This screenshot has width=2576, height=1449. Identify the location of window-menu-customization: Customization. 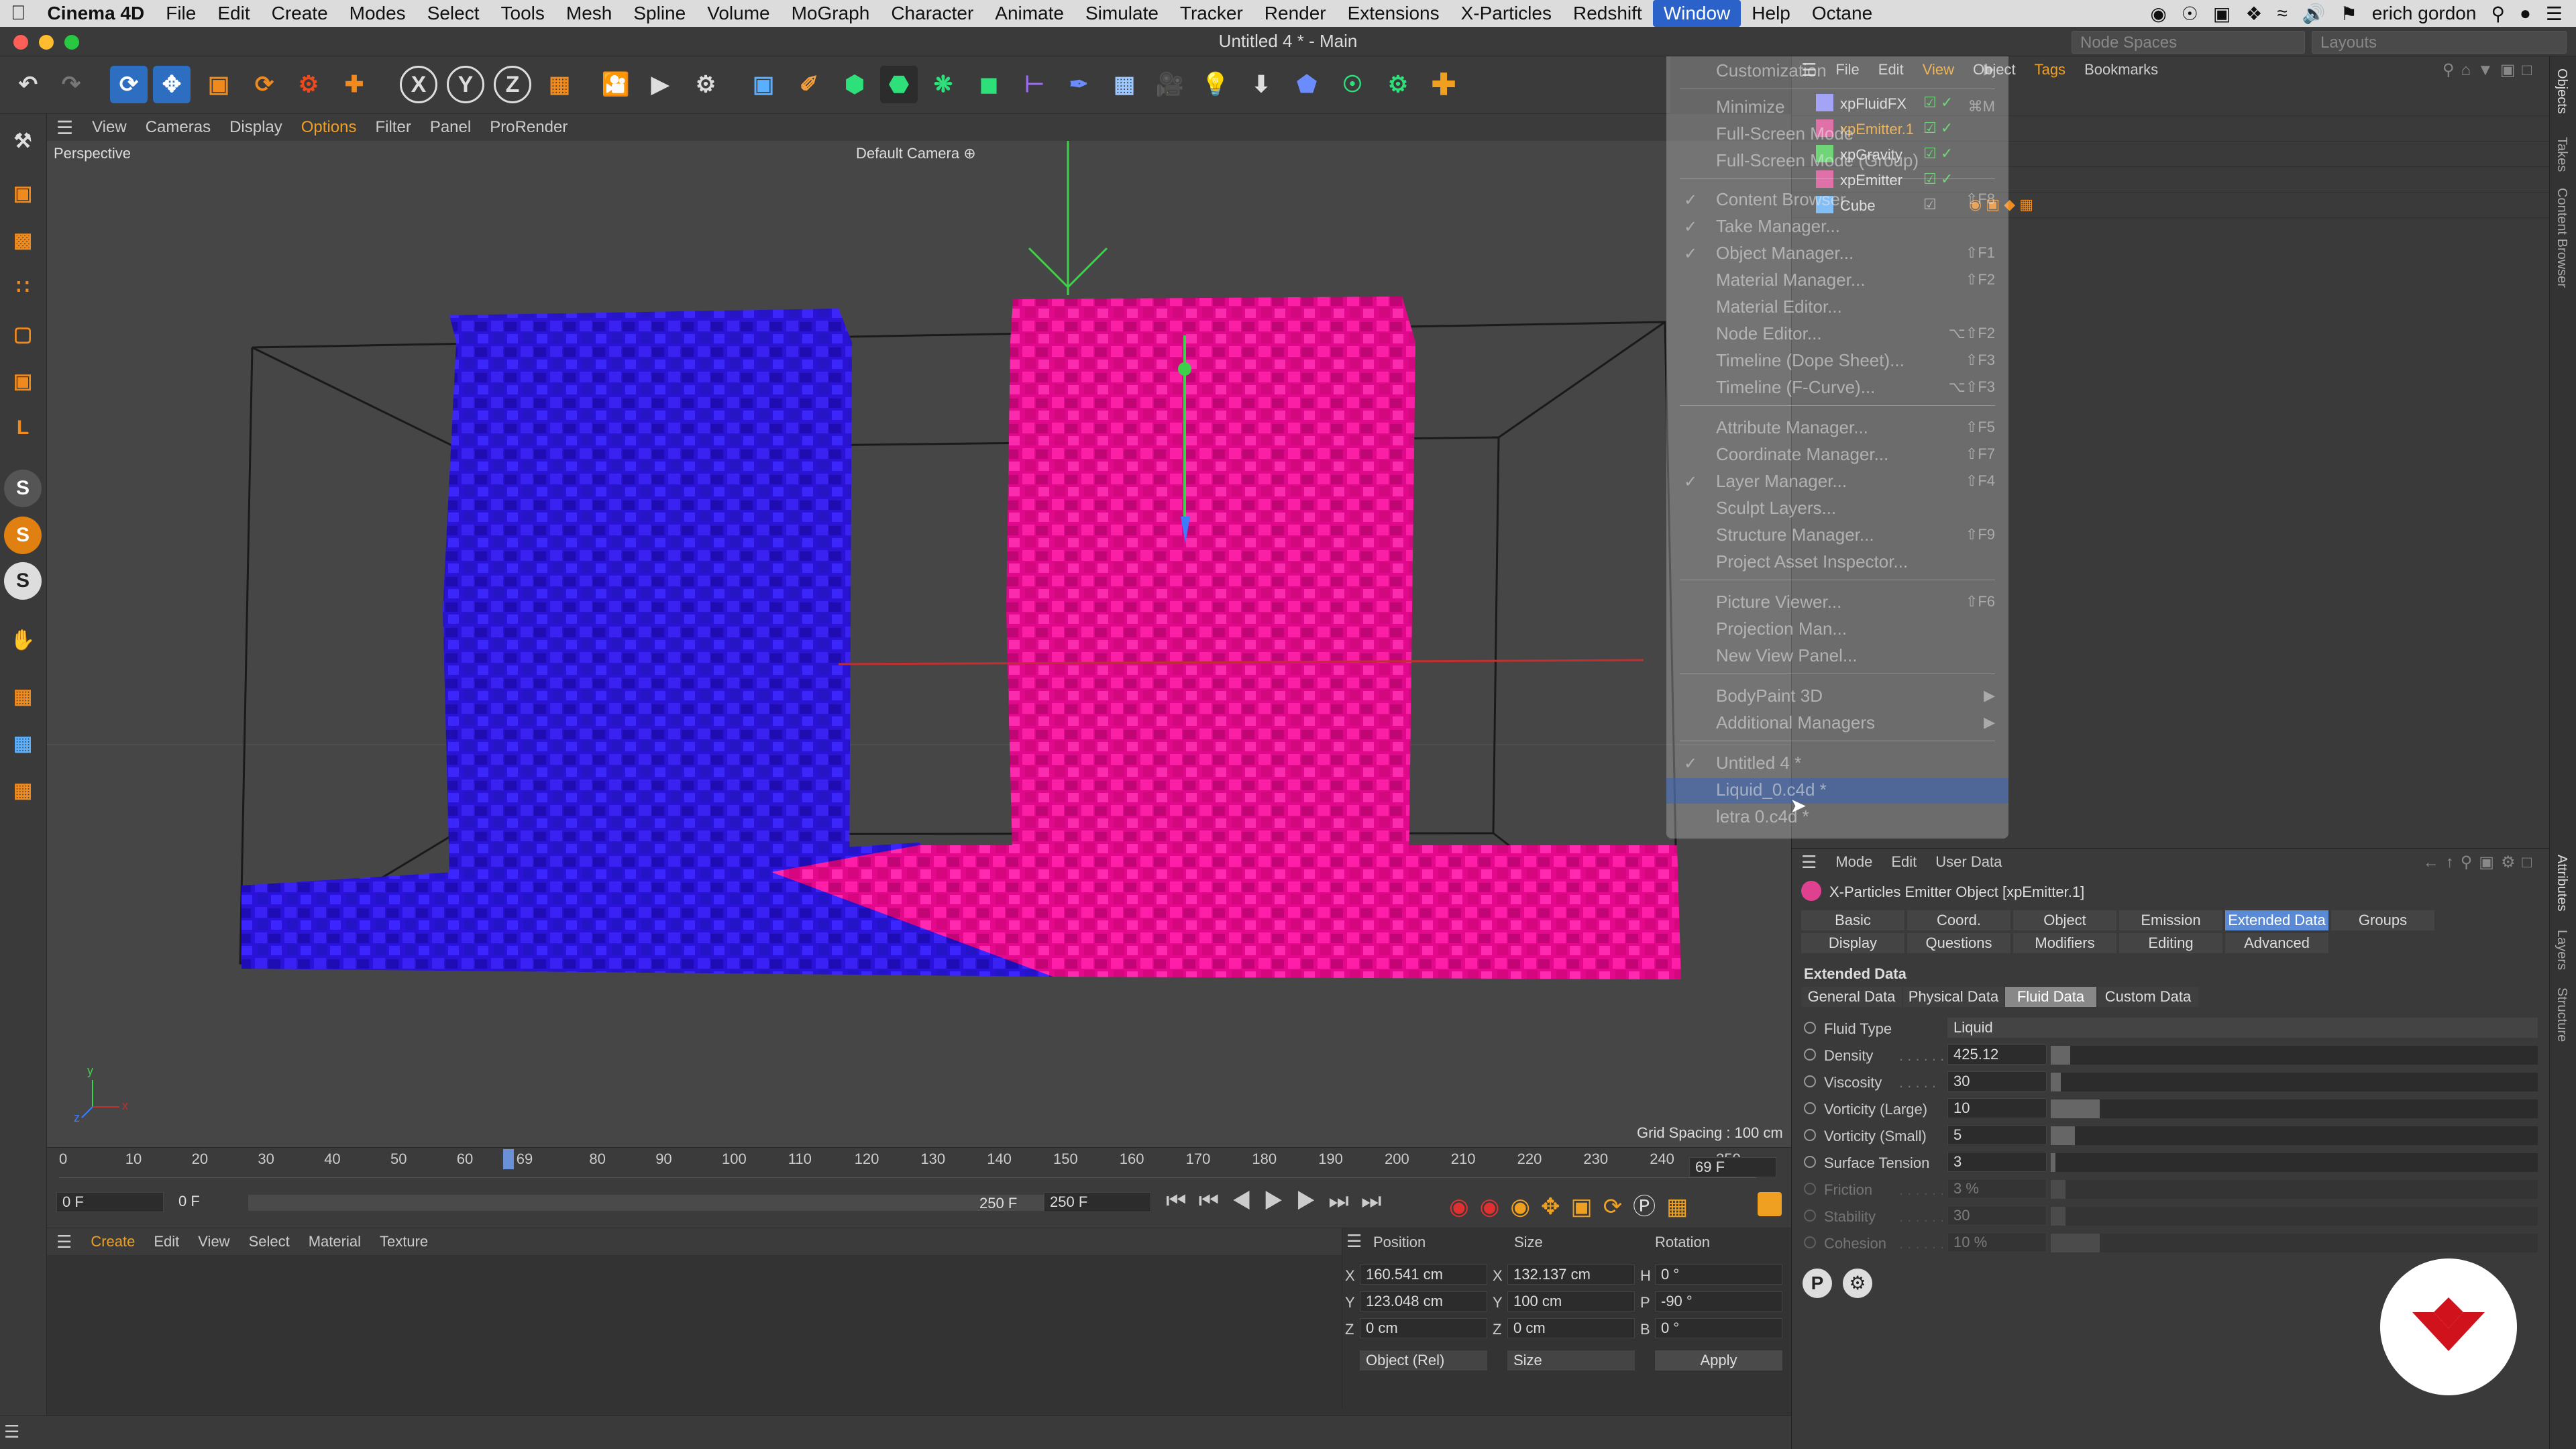
(1771, 70).